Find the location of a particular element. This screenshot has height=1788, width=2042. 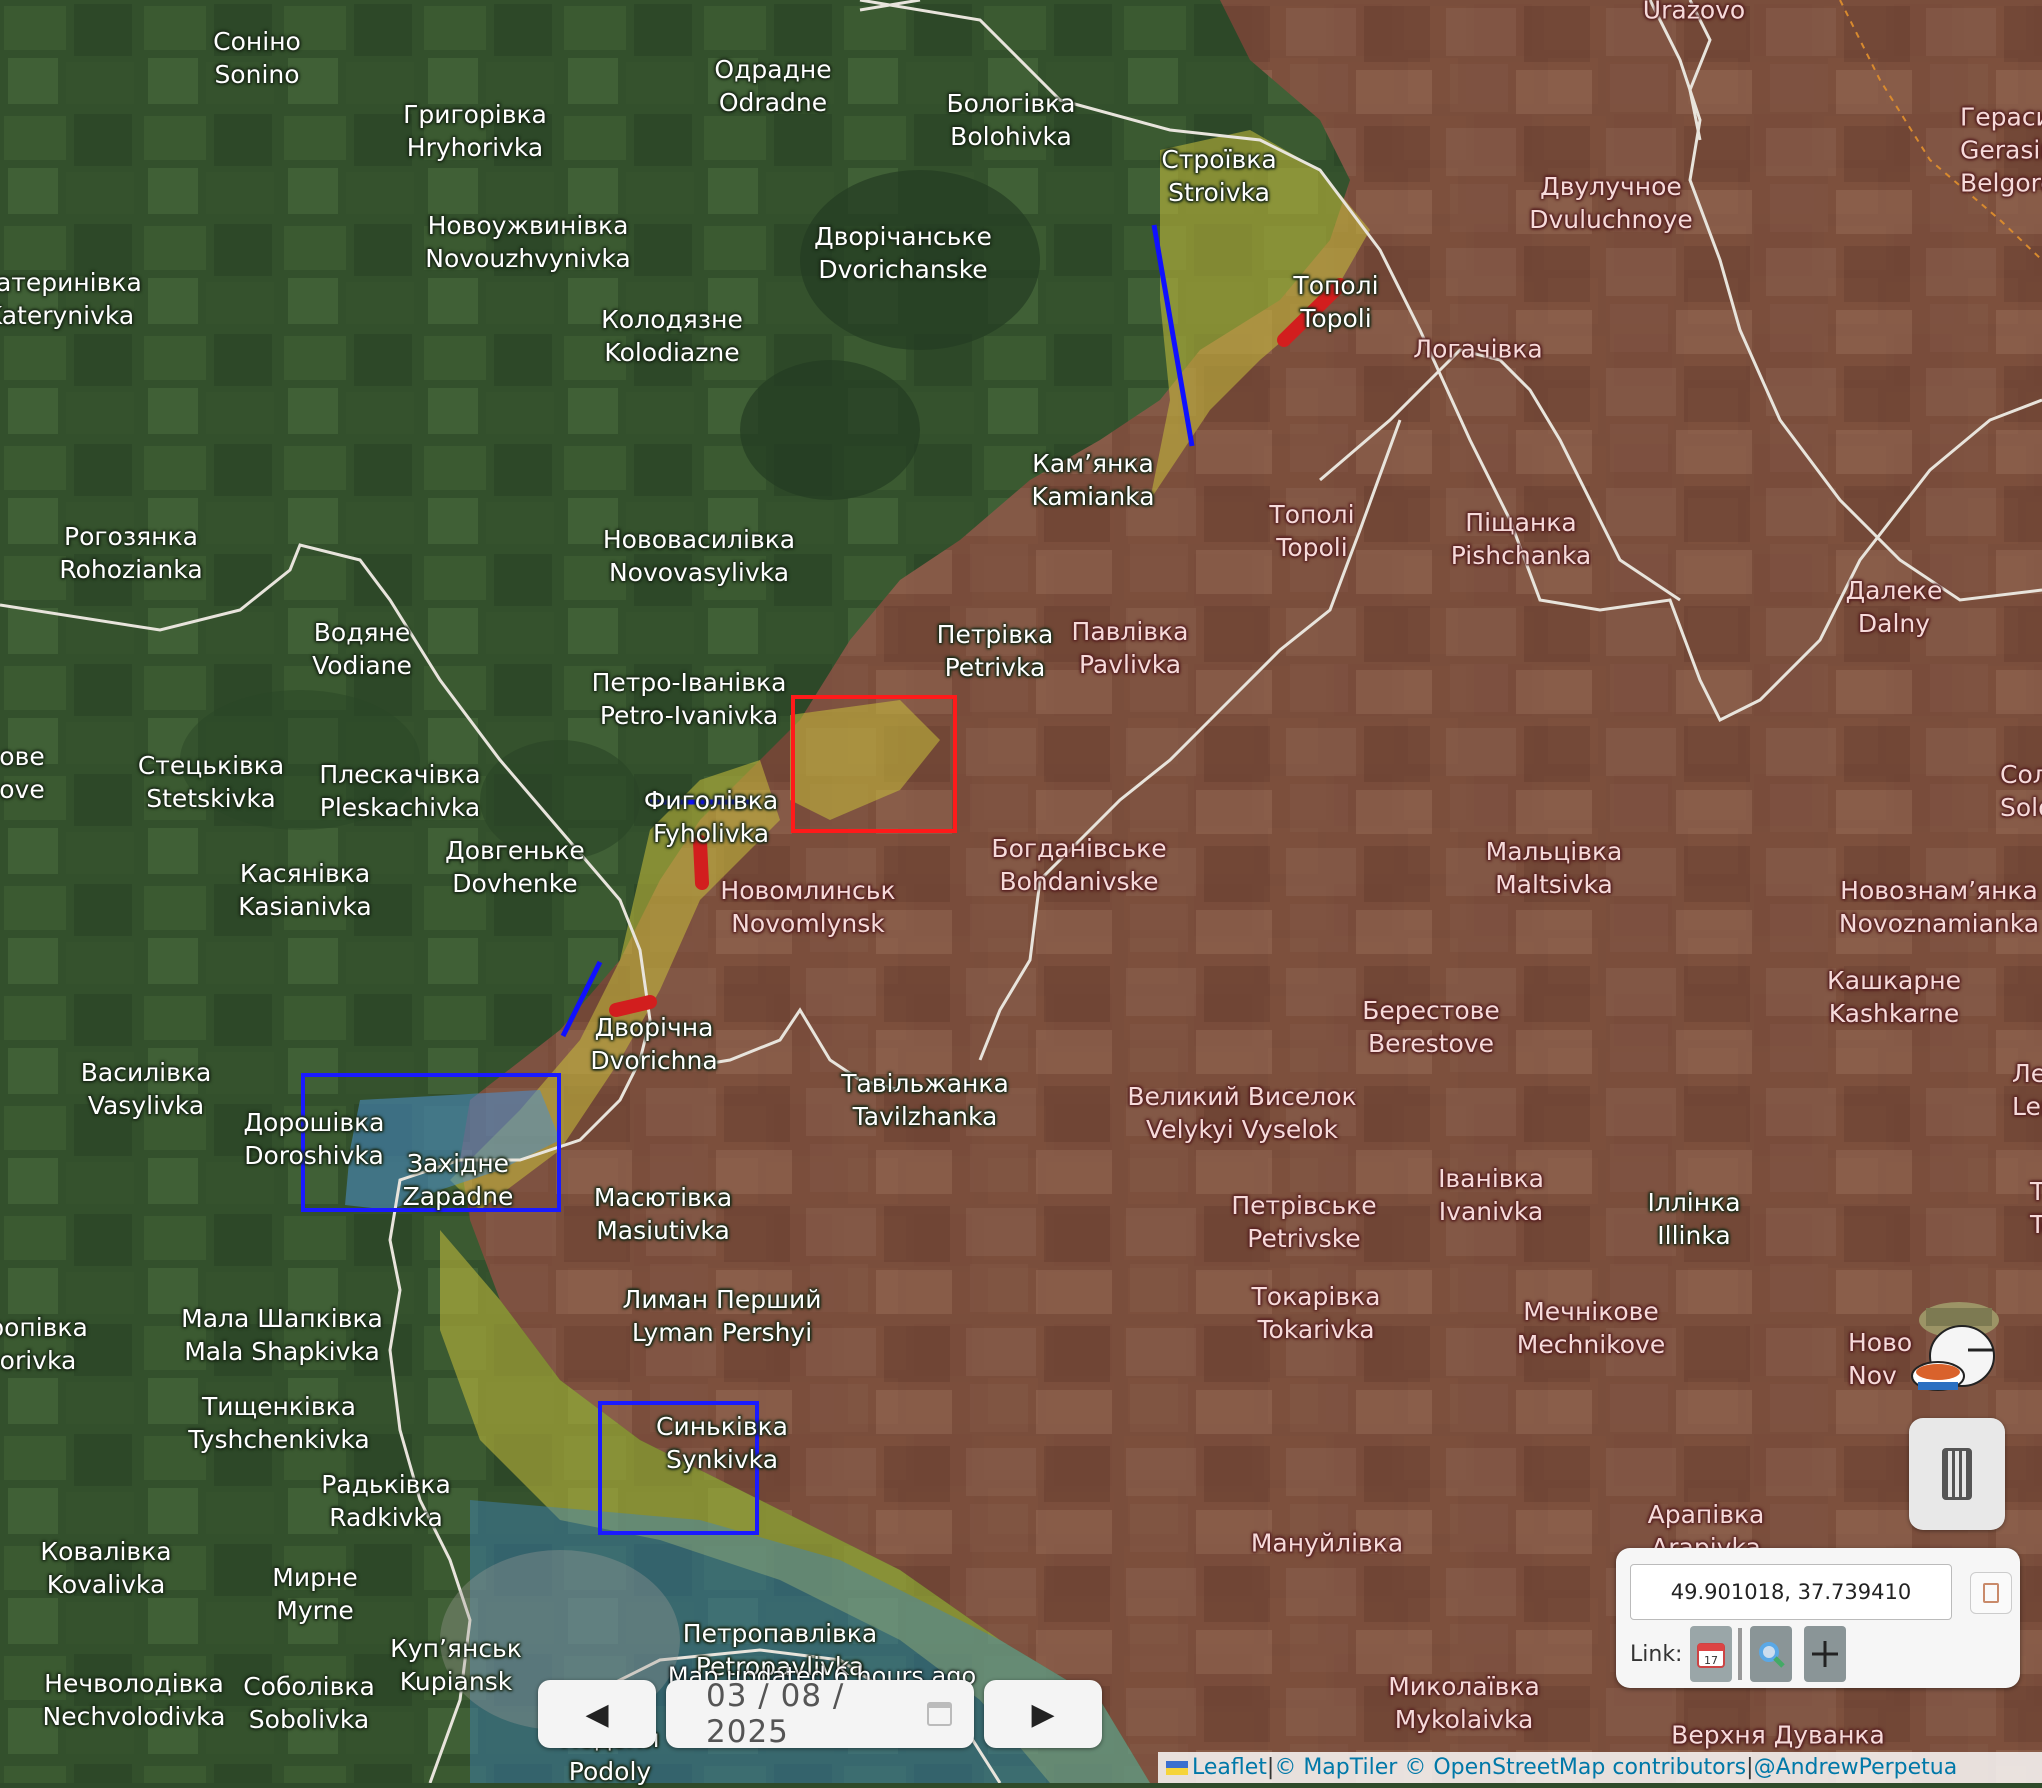

svg-text: 17 is located at coordinates (1711, 1660).